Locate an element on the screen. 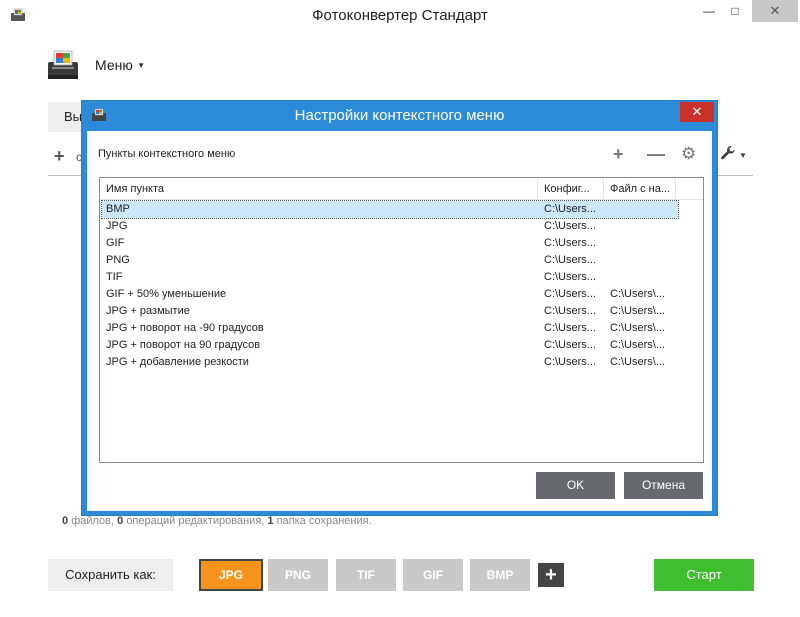 The image size is (800, 617). add-files-plus-icon: + is located at coordinates (59, 156).